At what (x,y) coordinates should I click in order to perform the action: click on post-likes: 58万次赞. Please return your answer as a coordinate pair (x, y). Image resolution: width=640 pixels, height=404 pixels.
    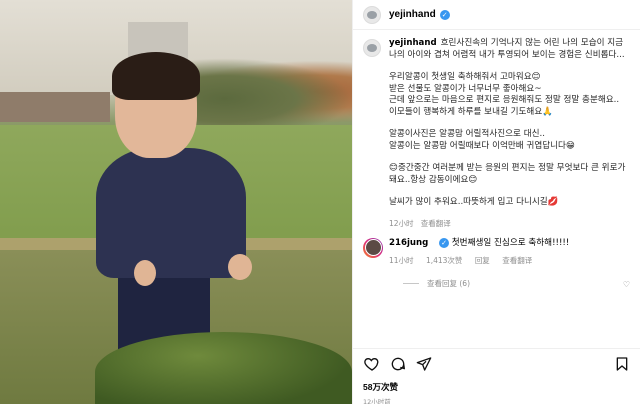
    Looking at the image, I should click on (497, 387).